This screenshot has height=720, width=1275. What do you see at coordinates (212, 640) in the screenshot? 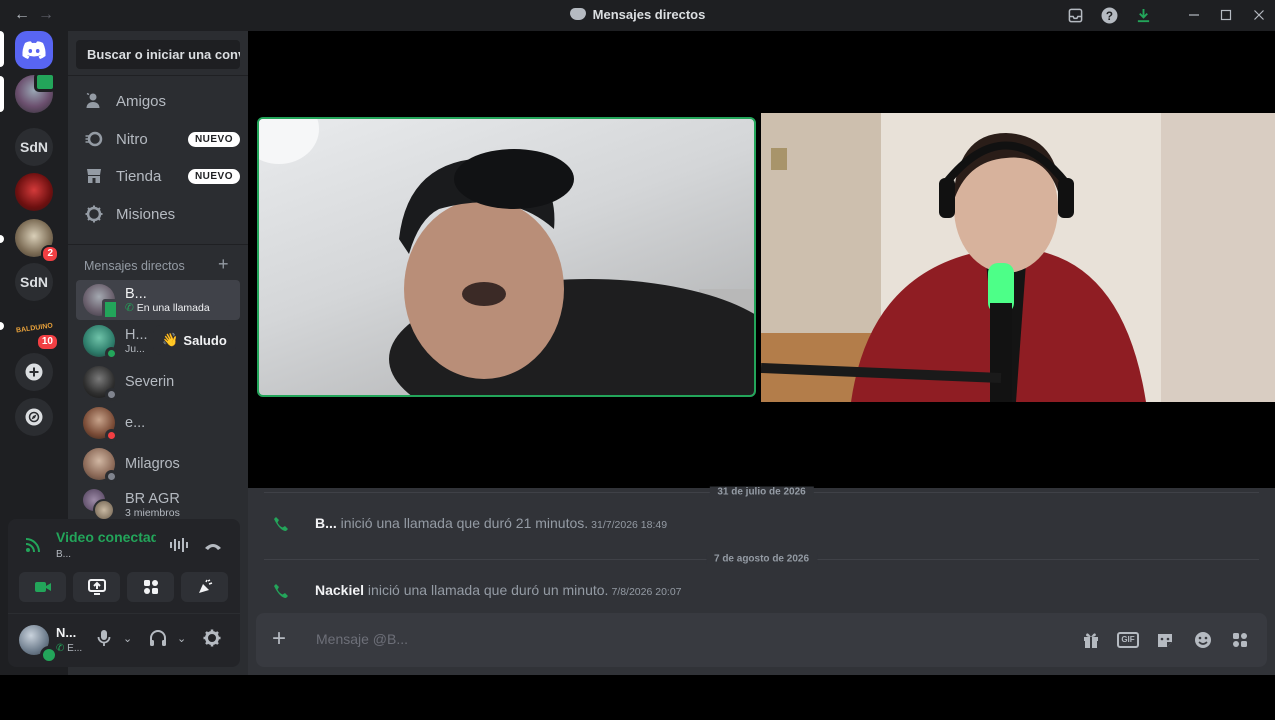
I see `gear-icon` at bounding box center [212, 640].